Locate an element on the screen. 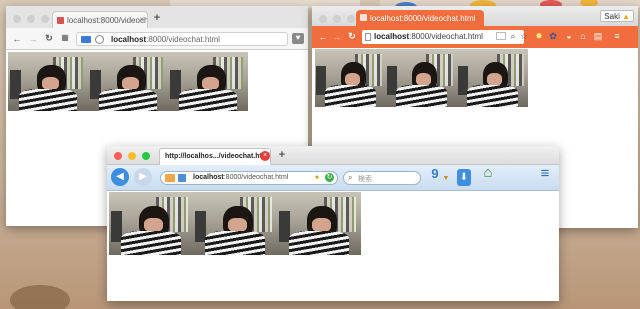  toolbar: ← → ↻ ▦ localhost:8000/videochat.html ♥ is located at coordinates (157, 39).